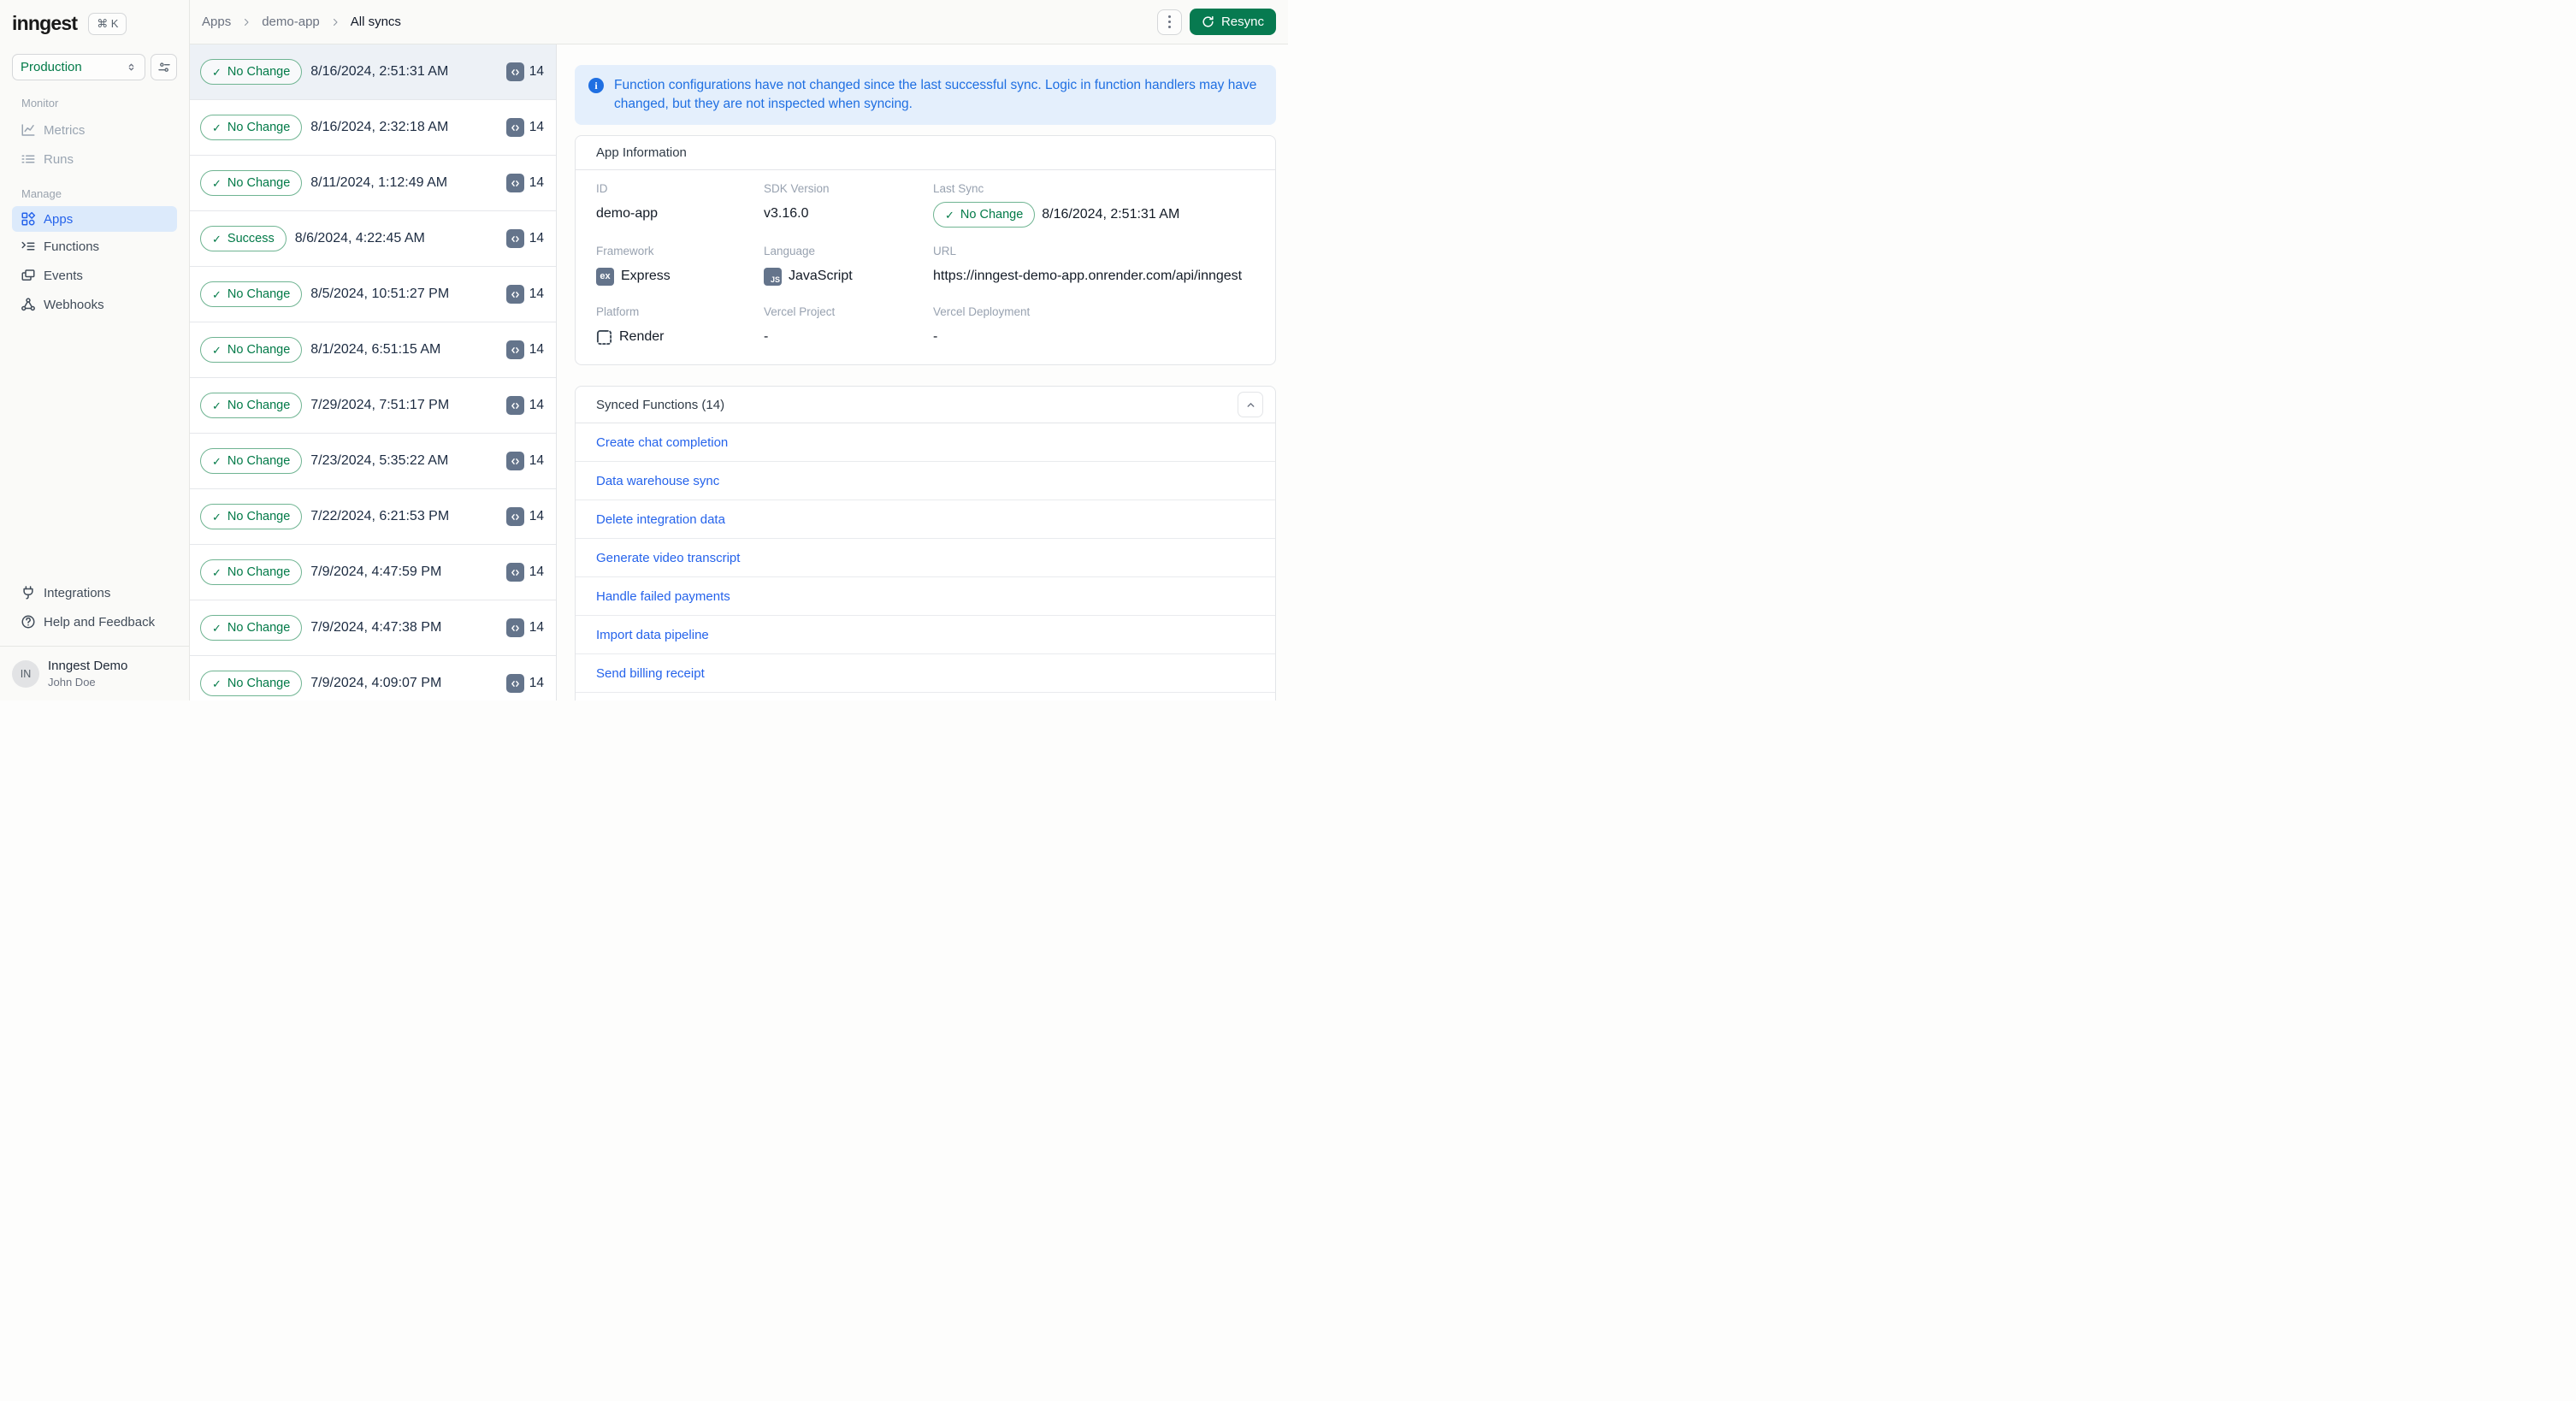 Image resolution: width=2576 pixels, height=1401 pixels. I want to click on sync-row: ✓ No Change 7/9/2024, 4:47:38 PM 14, so click(373, 628).